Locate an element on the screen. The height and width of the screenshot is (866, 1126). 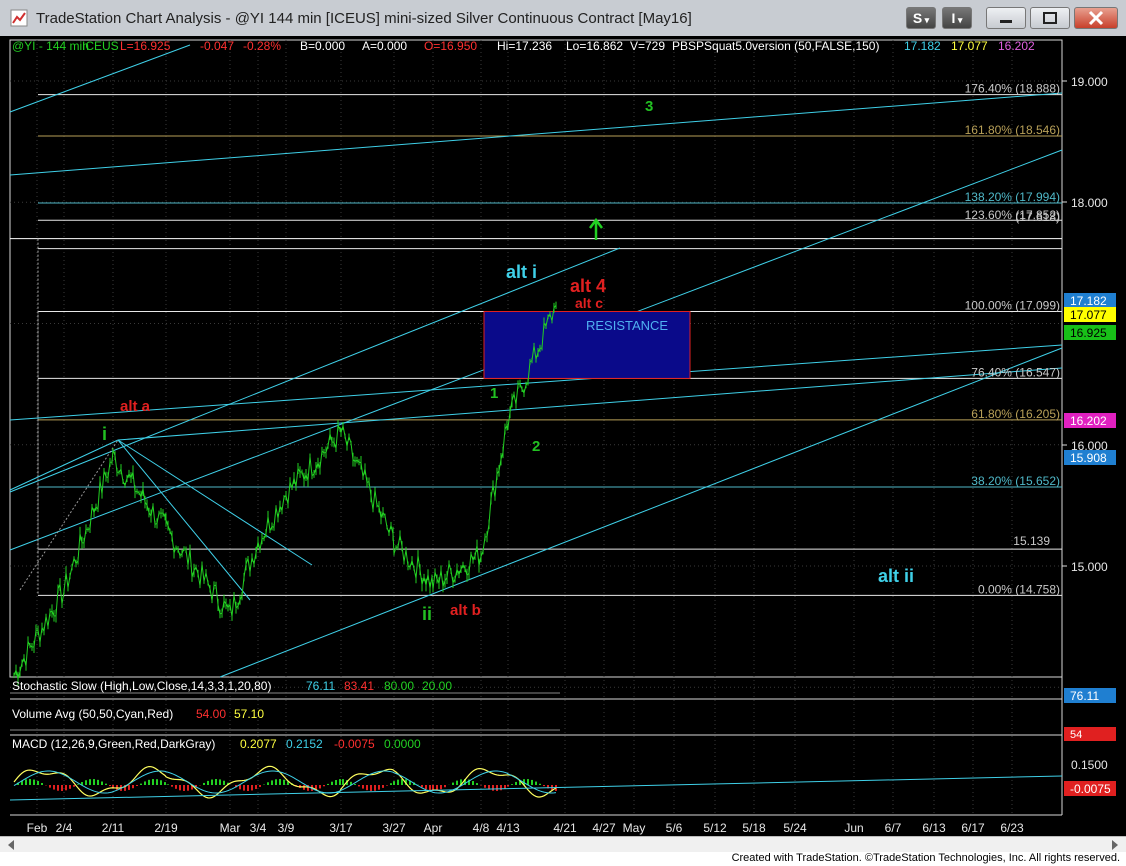
macd-axis-label: 0.1500 is located at coordinates (1089, 765).